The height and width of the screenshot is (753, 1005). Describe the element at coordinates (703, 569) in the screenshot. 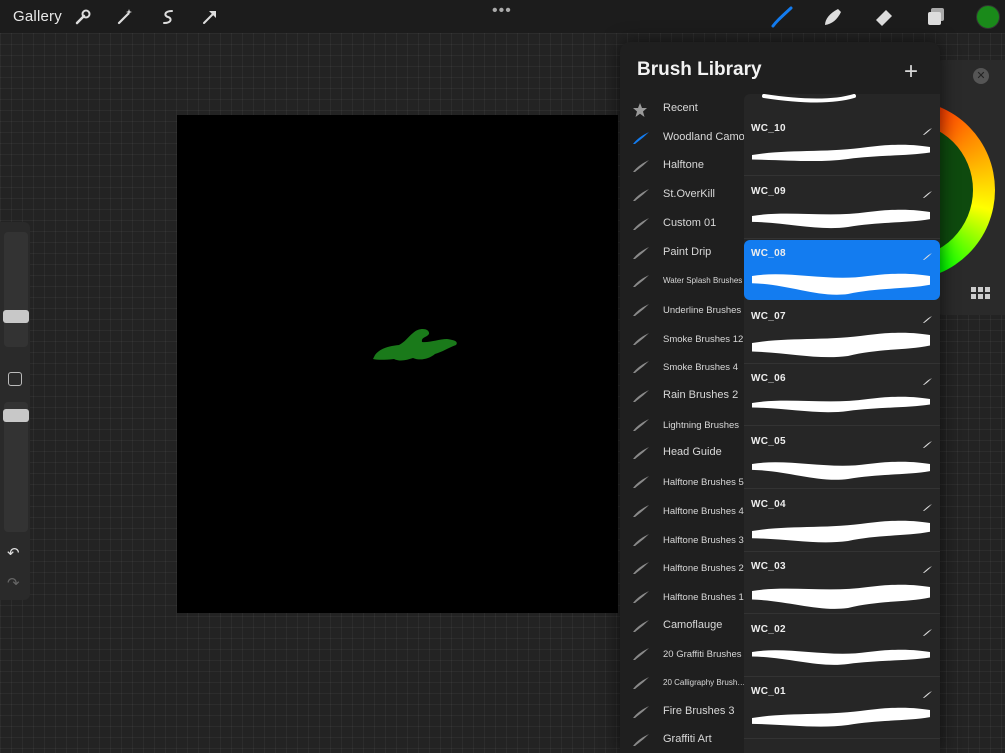

I see `brush-set-label: Halftone Brushes 2` at that location.